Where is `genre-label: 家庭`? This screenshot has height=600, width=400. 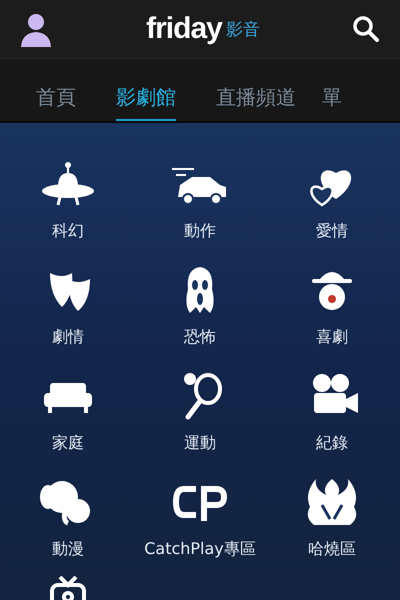
genre-label: 家庭 is located at coordinates (68, 443).